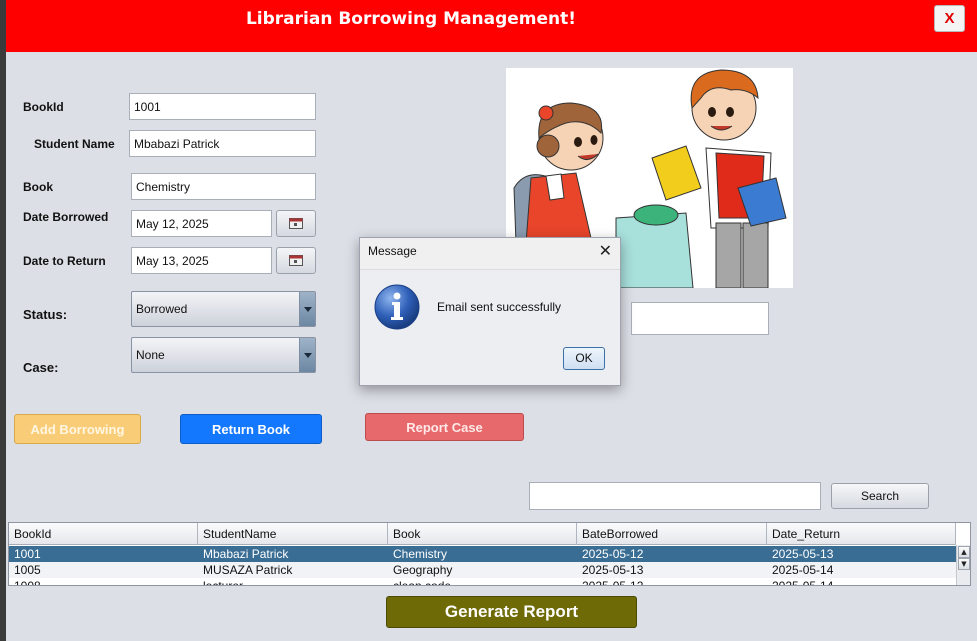 This screenshot has height=641, width=977. I want to click on window-title: Librarian Borrowing Management!, so click(411, 19).